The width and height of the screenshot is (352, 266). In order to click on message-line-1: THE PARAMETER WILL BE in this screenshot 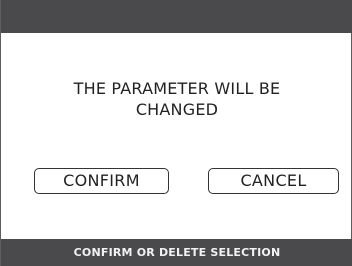, I will do `click(177, 88)`.